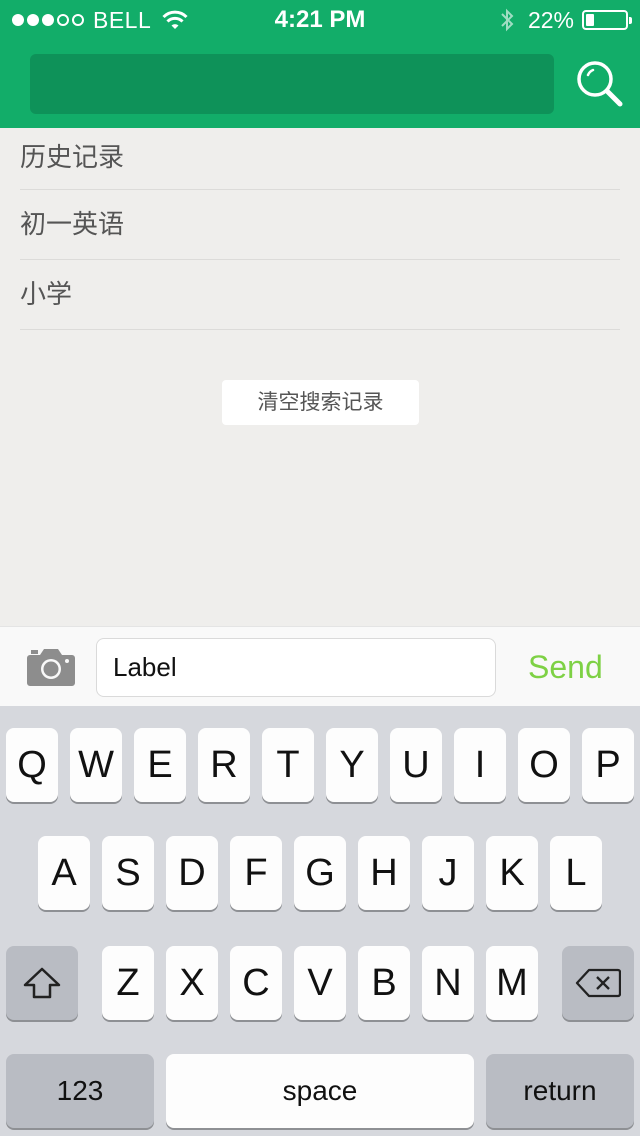 This screenshot has width=640, height=1136. I want to click on bluetooth-icon, so click(507, 20).